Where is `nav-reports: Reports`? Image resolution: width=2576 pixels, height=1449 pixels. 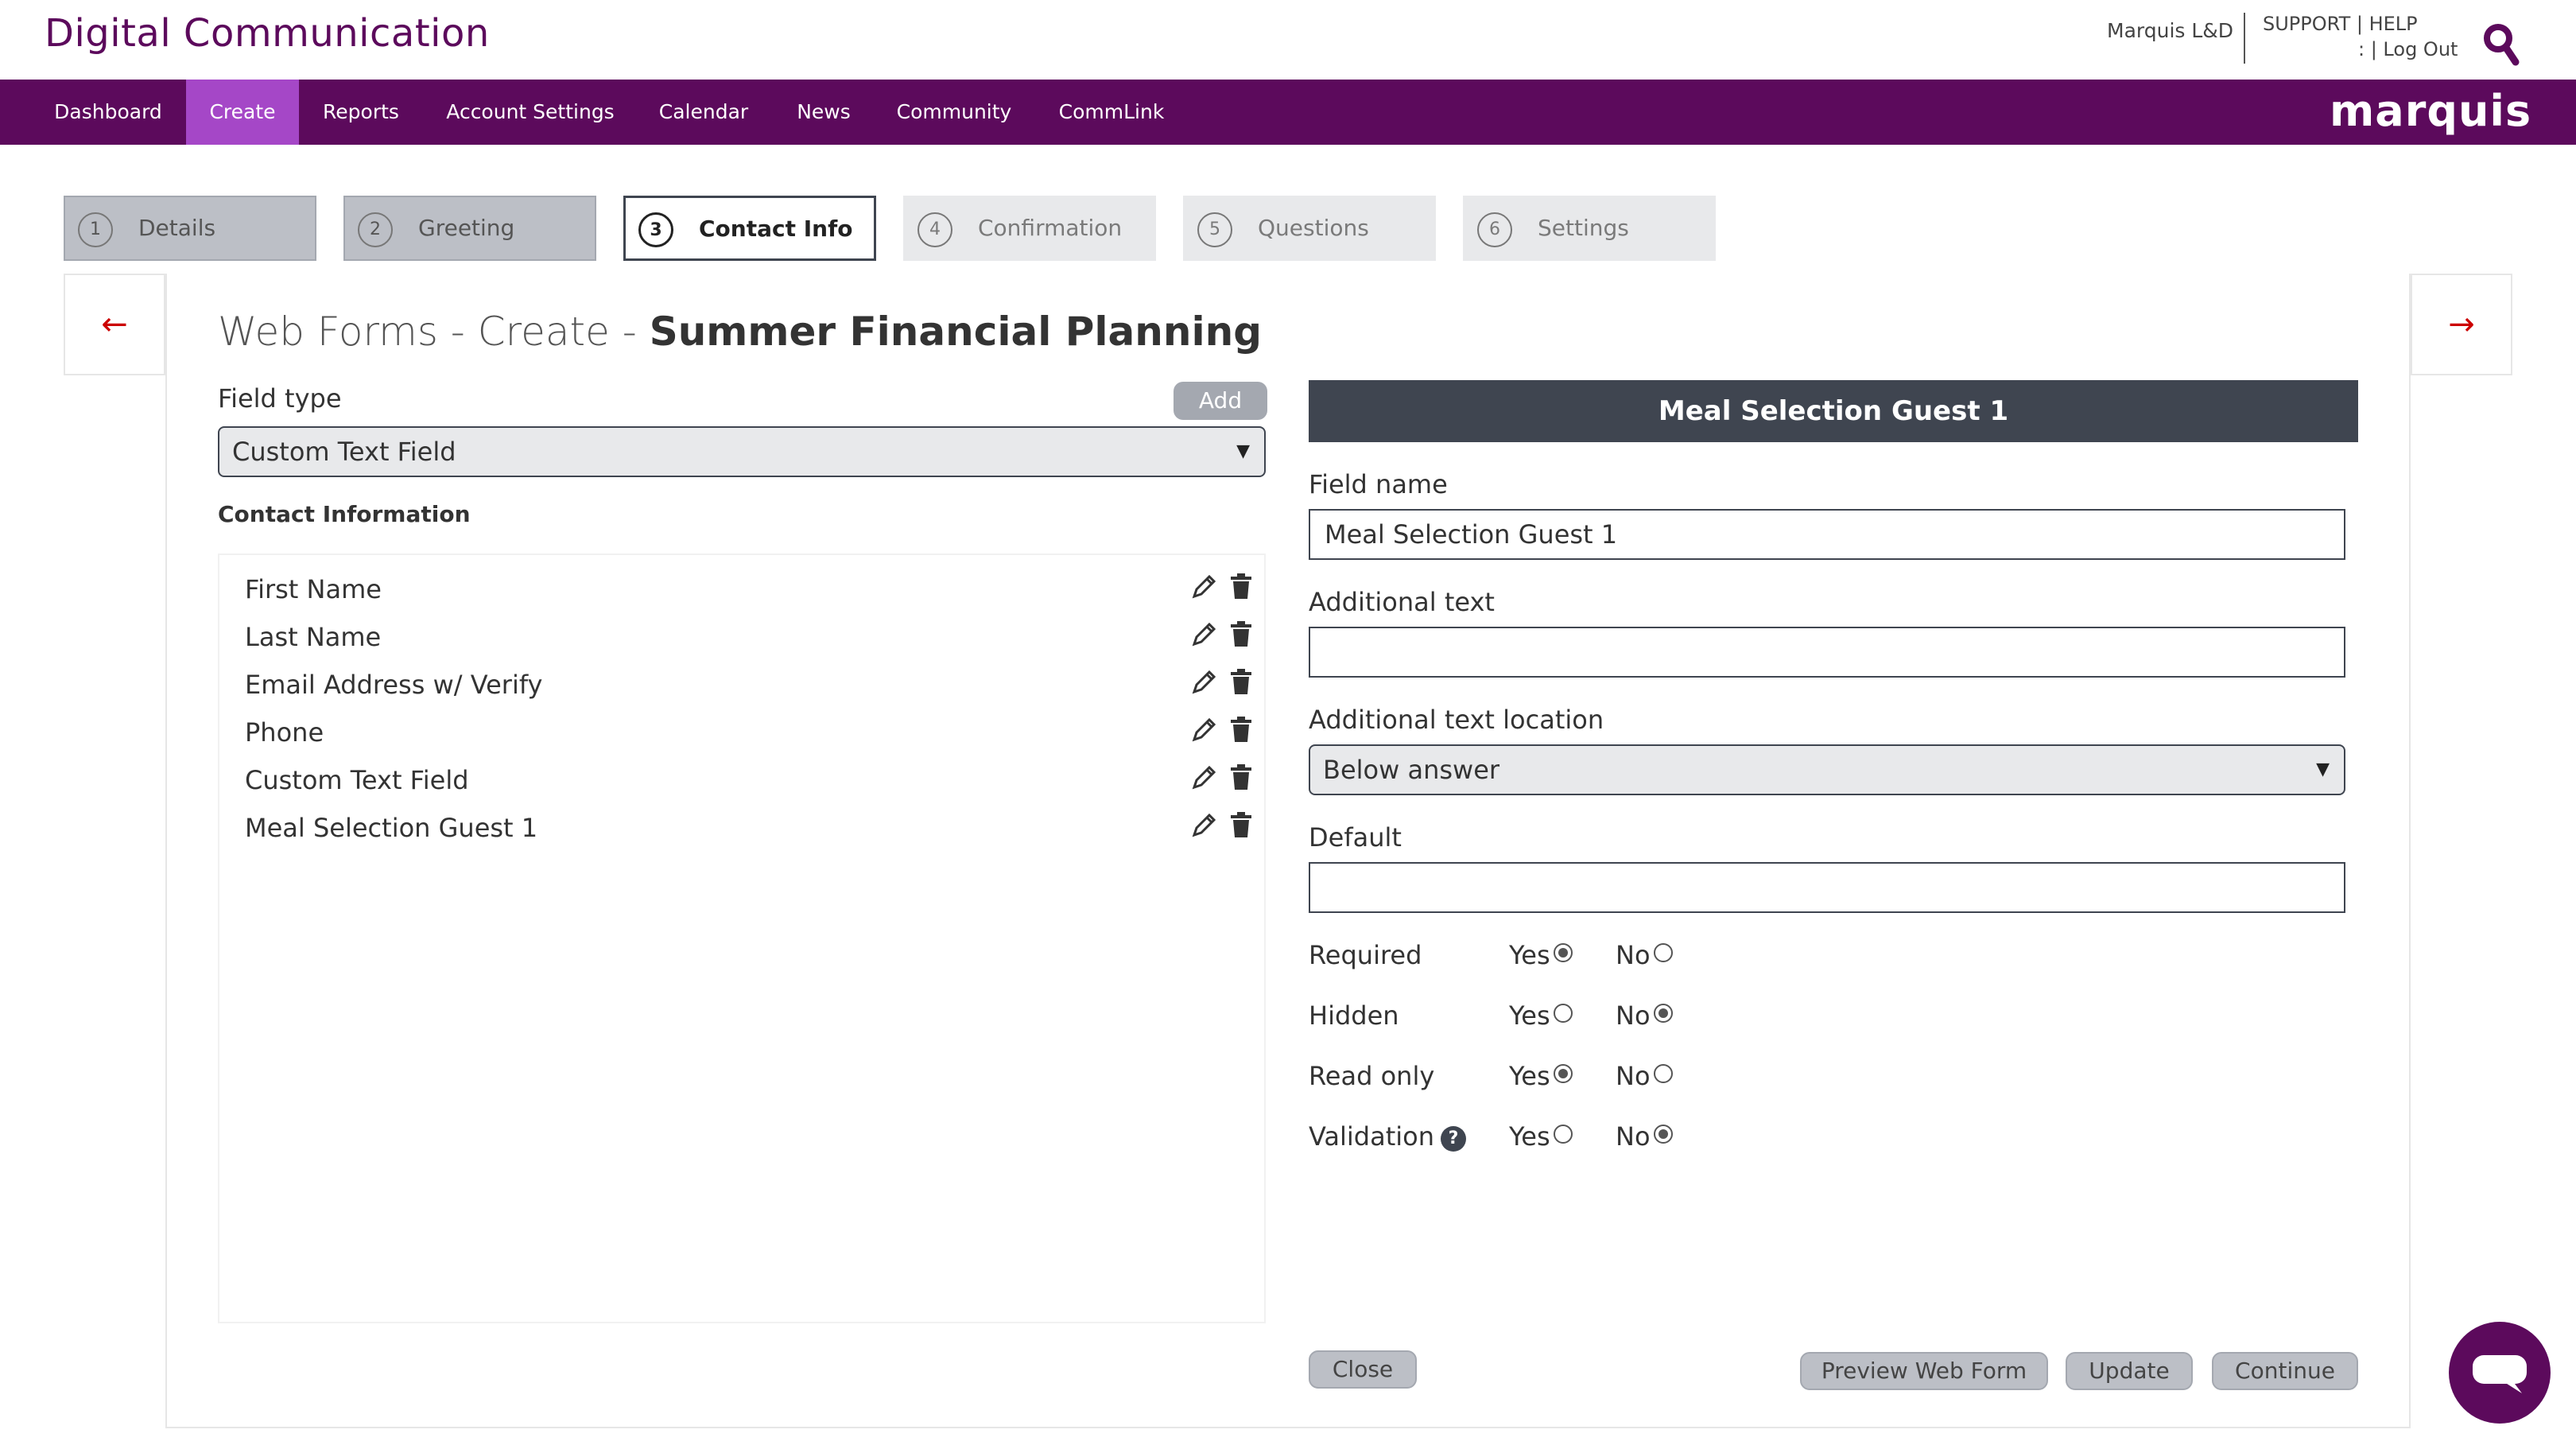
nav-reports: Reports is located at coordinates (361, 112).